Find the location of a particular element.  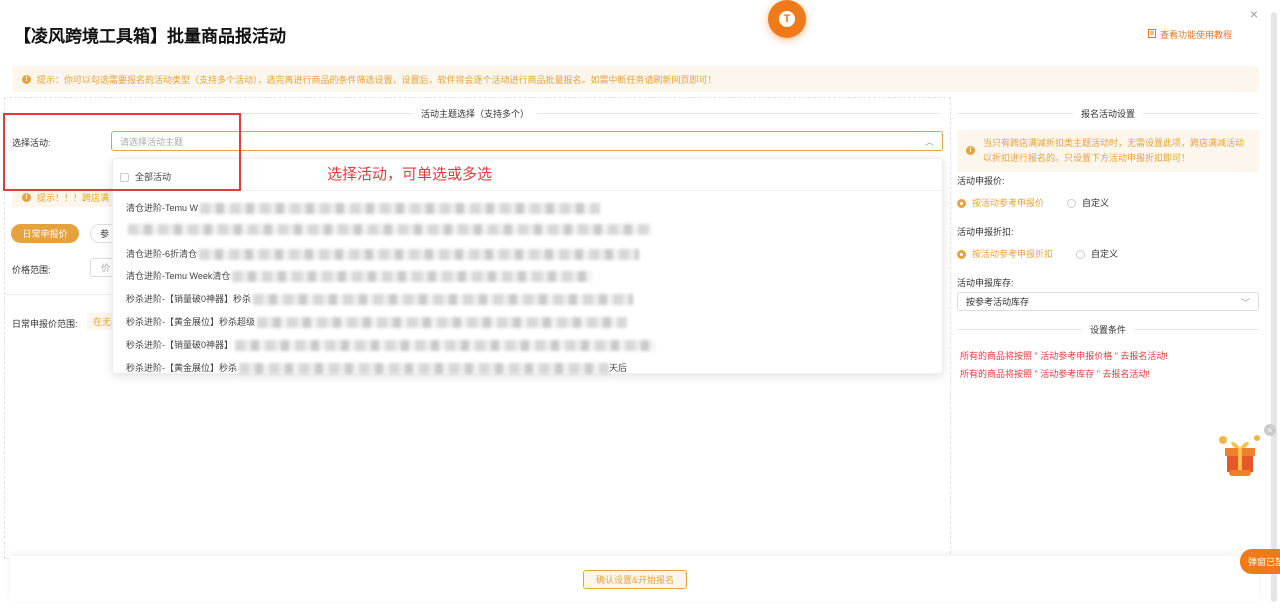

conditions-title: 设置条件 is located at coordinates (1108, 330).